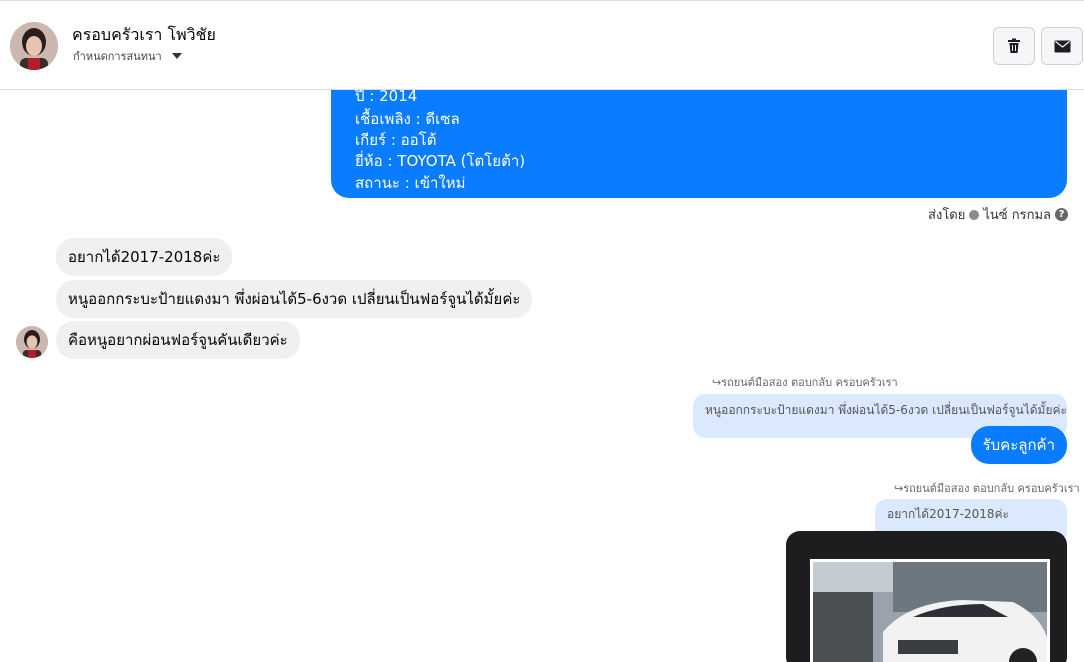 This screenshot has height=662, width=1084. I want to click on mail-button, so click(1062, 46).